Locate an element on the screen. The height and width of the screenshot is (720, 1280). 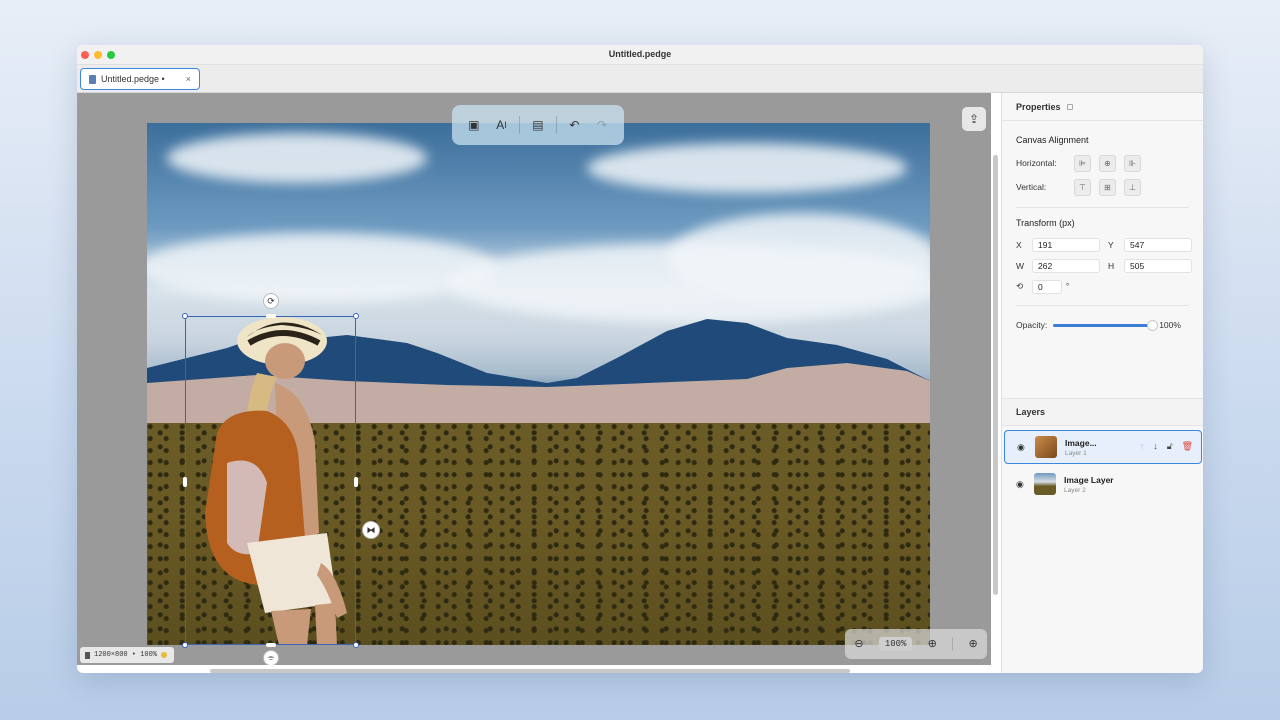
redo-icon: ↷ is located at coordinates (602, 125).